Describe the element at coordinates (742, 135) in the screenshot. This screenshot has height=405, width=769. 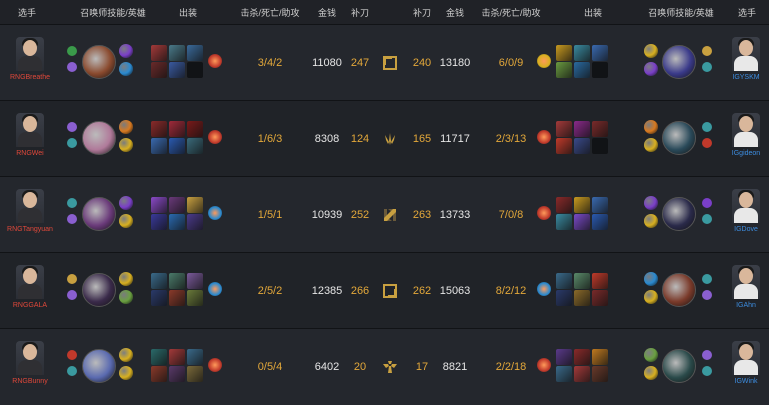
I see `right-player: IGgideon` at that location.